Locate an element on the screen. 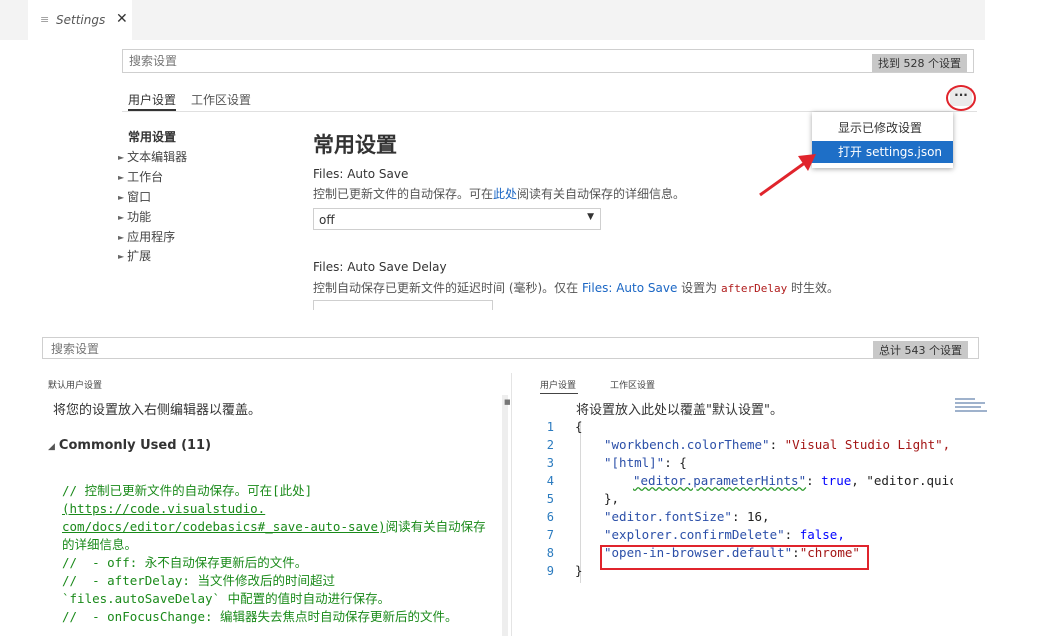  toc-item-features: ► 功能 is located at coordinates (134, 216).